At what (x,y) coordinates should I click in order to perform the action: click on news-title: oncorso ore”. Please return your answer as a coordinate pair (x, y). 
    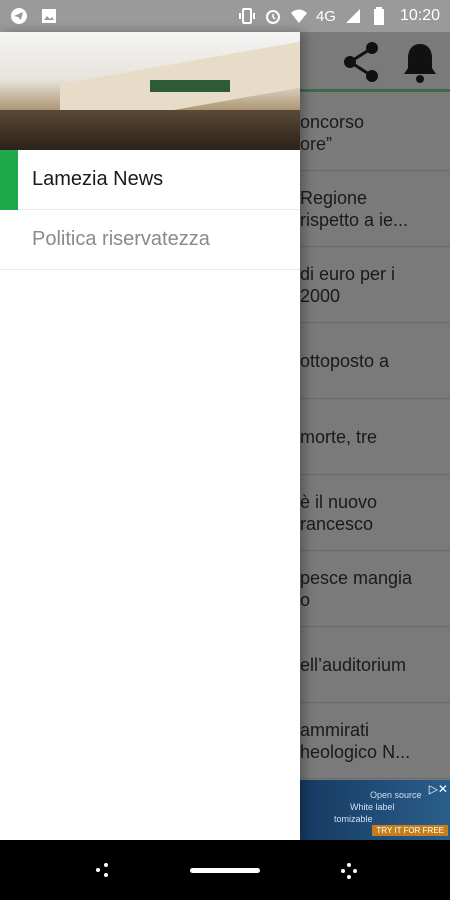
    Looking at the image, I should click on (332, 132).